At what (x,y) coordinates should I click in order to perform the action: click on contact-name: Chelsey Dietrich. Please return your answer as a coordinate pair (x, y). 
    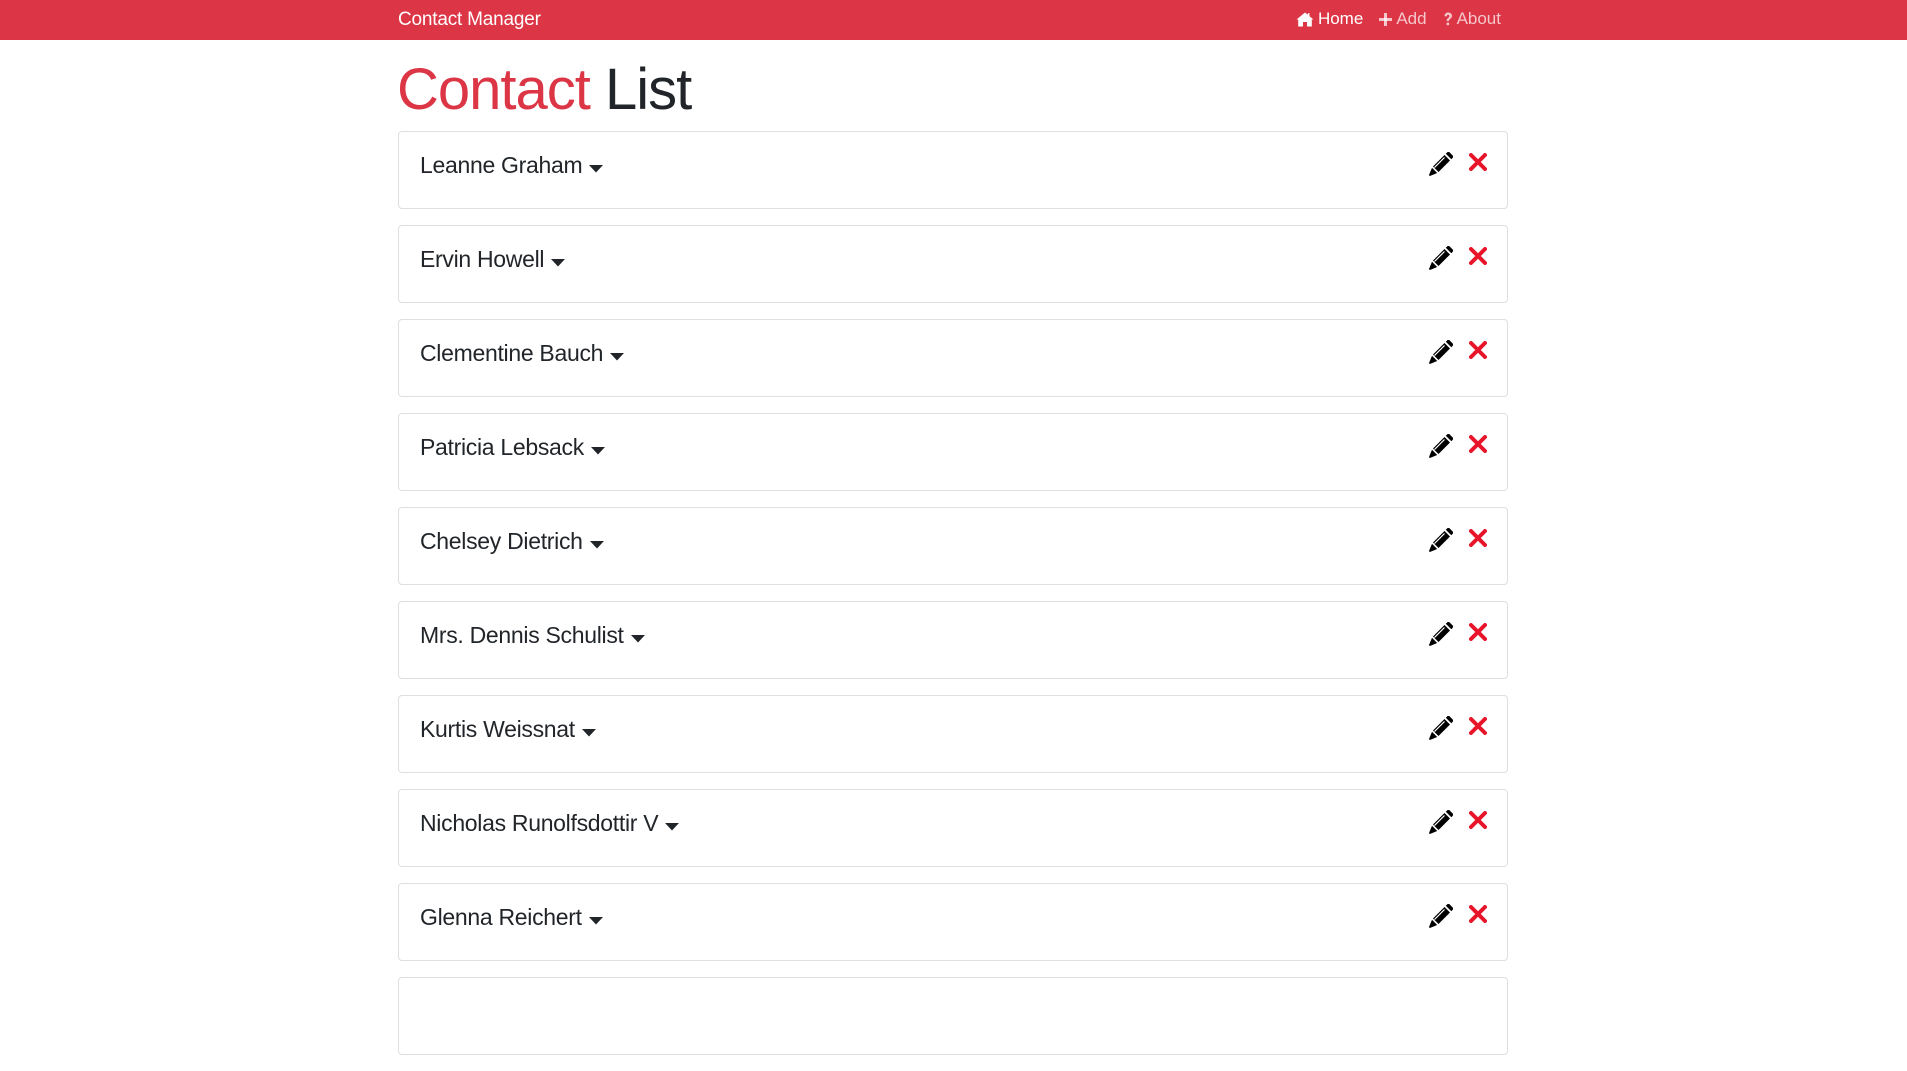
    Looking at the image, I should click on (501, 541).